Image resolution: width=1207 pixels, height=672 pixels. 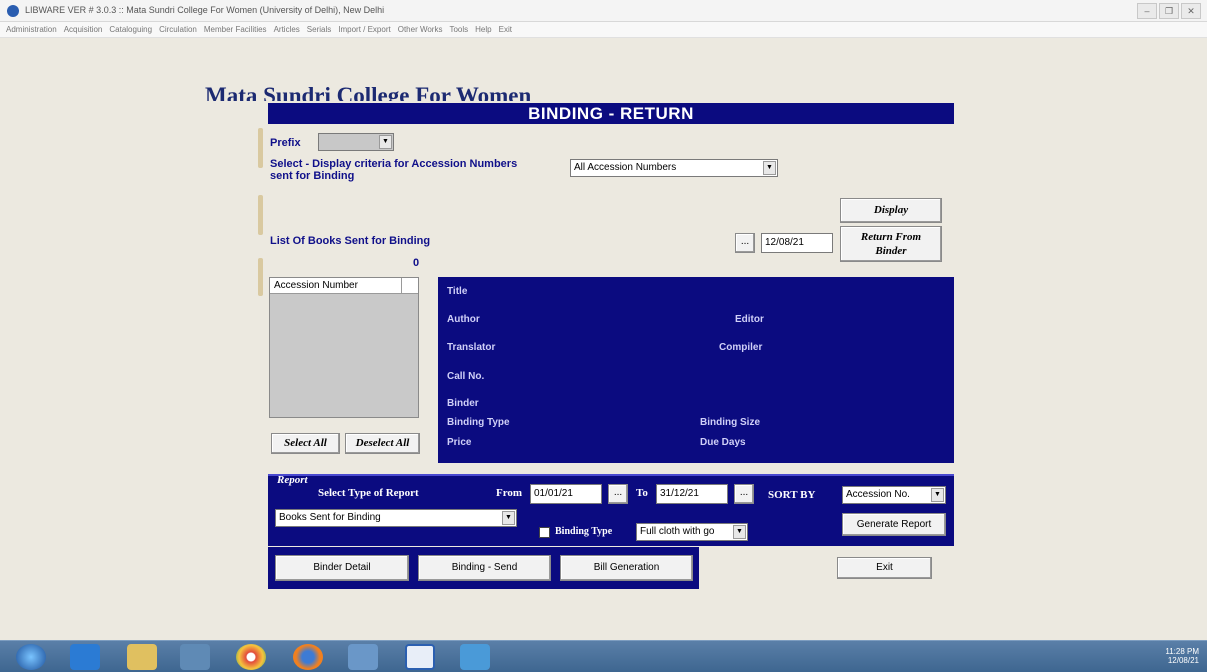 What do you see at coordinates (692, 494) in the screenshot?
I see `to-date-input: 31/12/21` at bounding box center [692, 494].